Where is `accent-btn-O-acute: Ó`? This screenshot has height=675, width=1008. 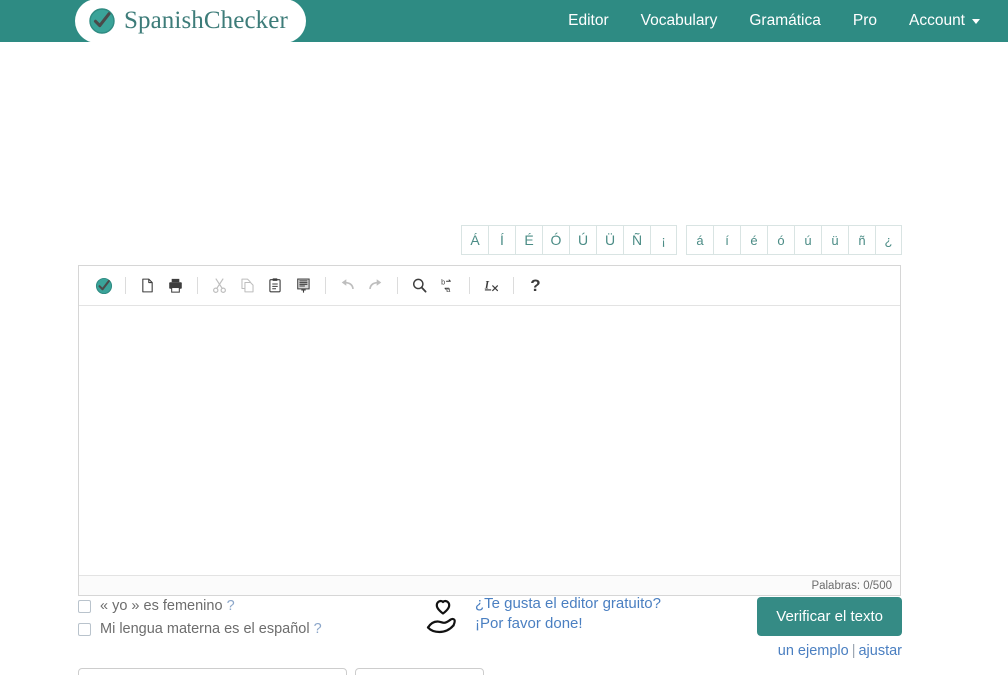
accent-btn-O-acute: Ó is located at coordinates (555, 240).